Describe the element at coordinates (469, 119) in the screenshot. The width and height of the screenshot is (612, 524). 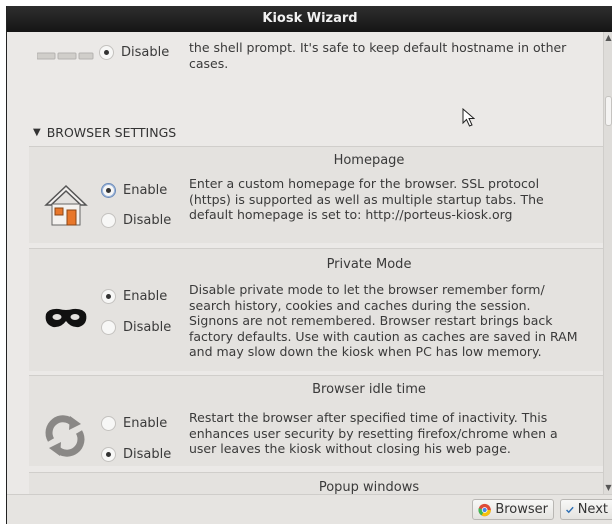
I see `mouse-cursor-icon` at that location.